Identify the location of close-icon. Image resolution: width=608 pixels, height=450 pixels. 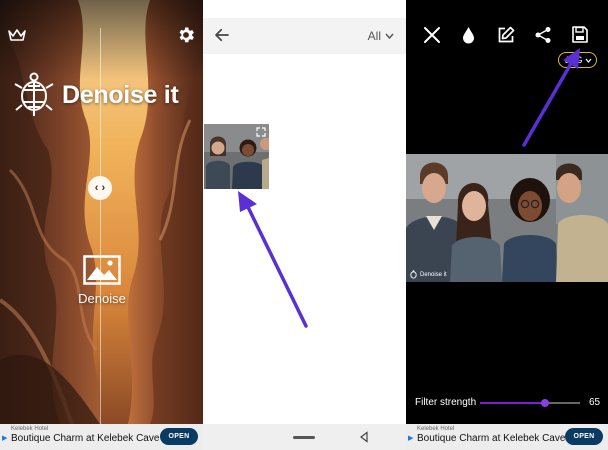
(432, 35).